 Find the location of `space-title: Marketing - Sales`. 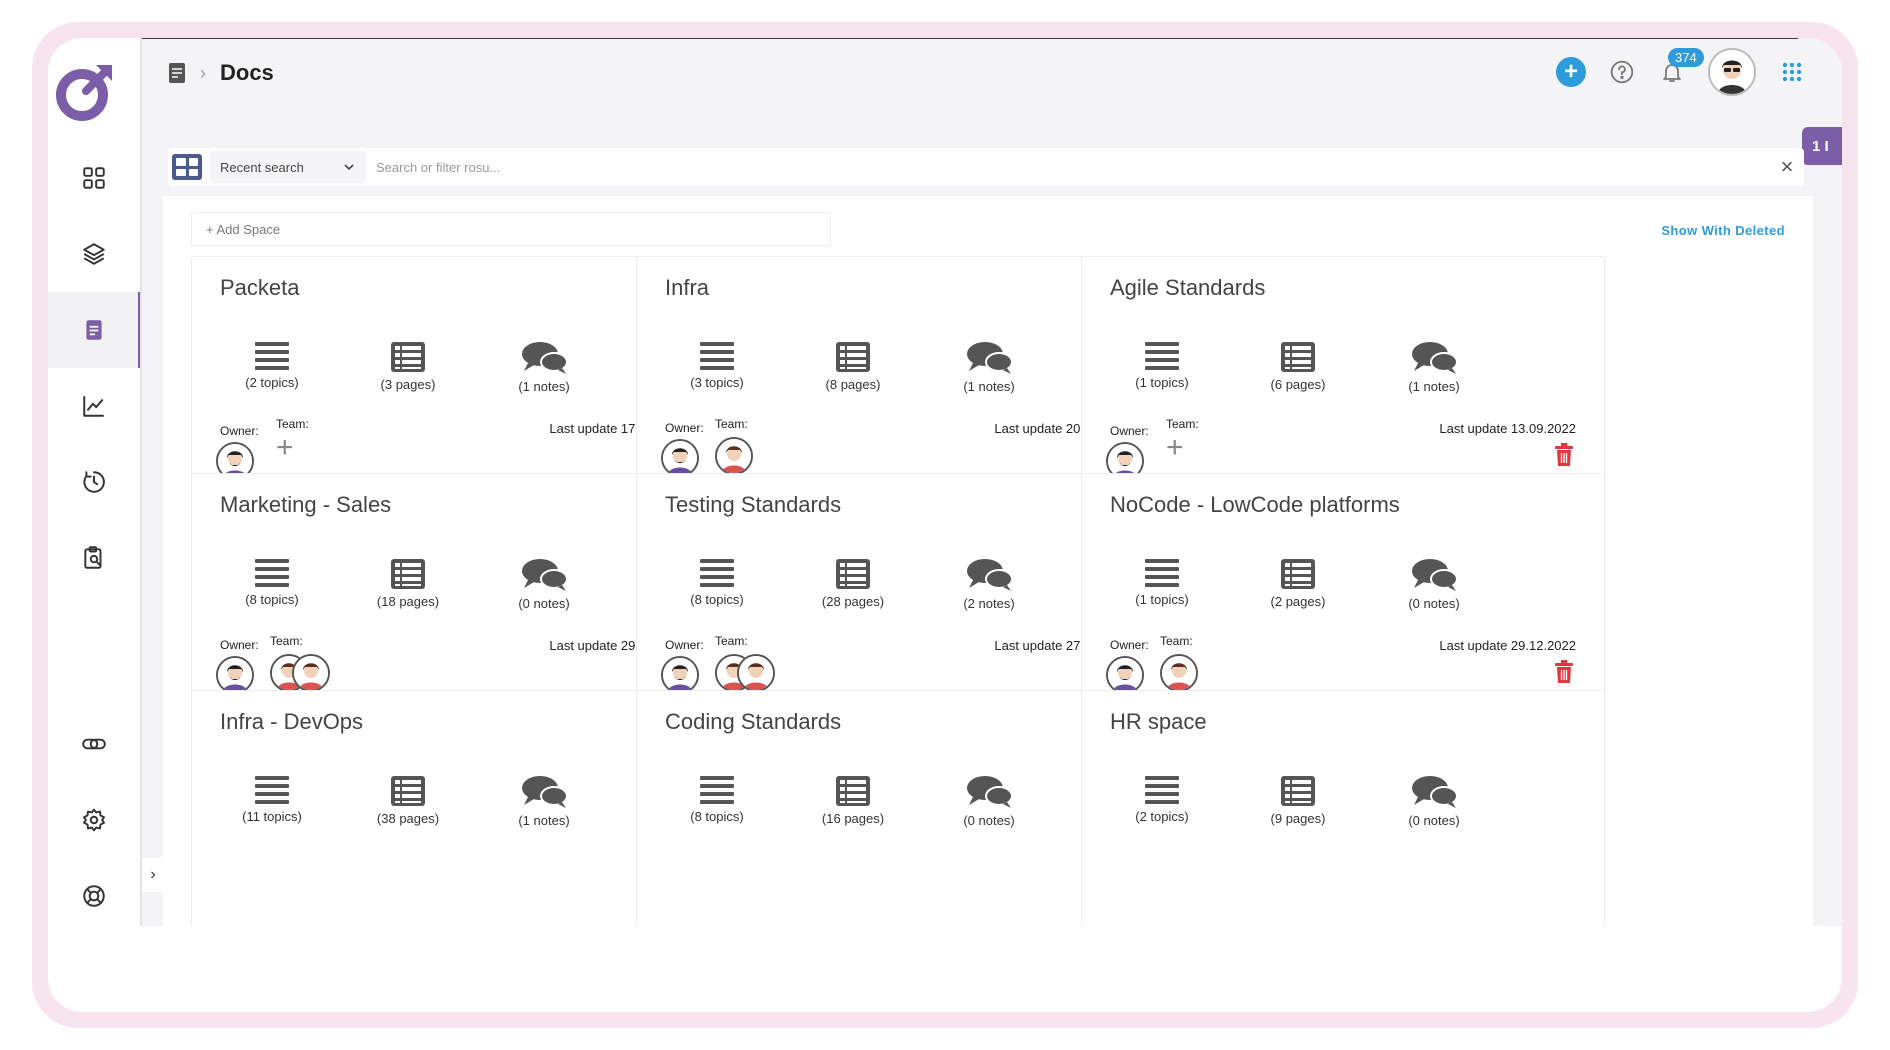

space-title: Marketing - Sales is located at coordinates (305, 505).